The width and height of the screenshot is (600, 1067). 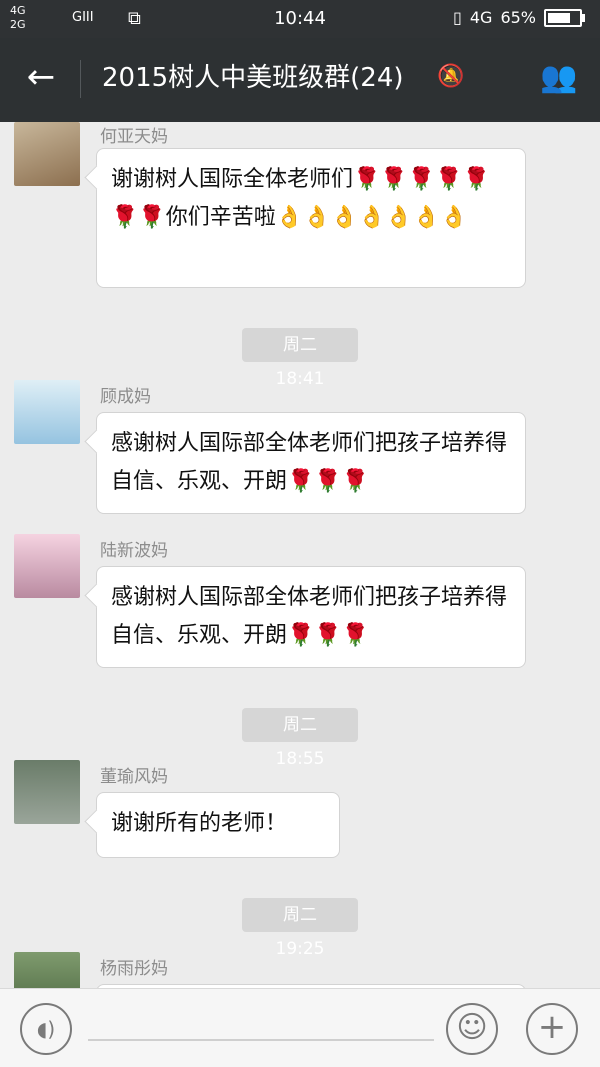 I want to click on status-bar: 4G 2G GIII ⧉ 10:44 ▯ 4G 65%, so click(x=300, y=19).